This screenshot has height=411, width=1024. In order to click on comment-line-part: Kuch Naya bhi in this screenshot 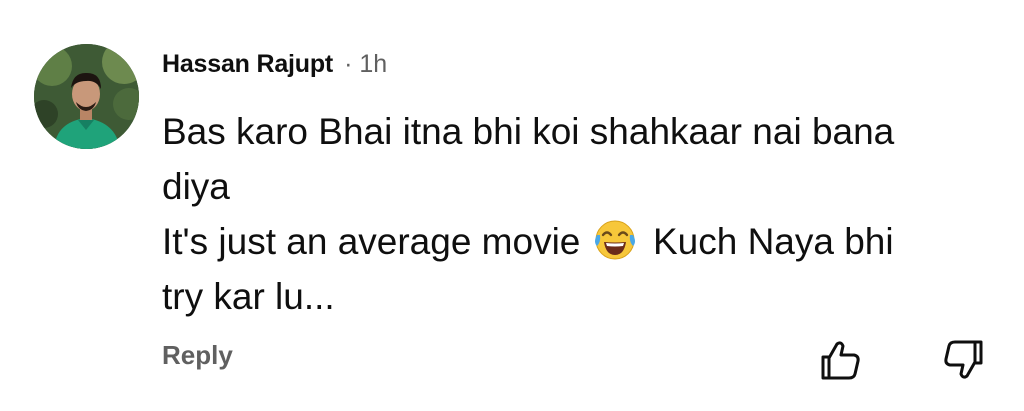, I will do `click(773, 241)`.